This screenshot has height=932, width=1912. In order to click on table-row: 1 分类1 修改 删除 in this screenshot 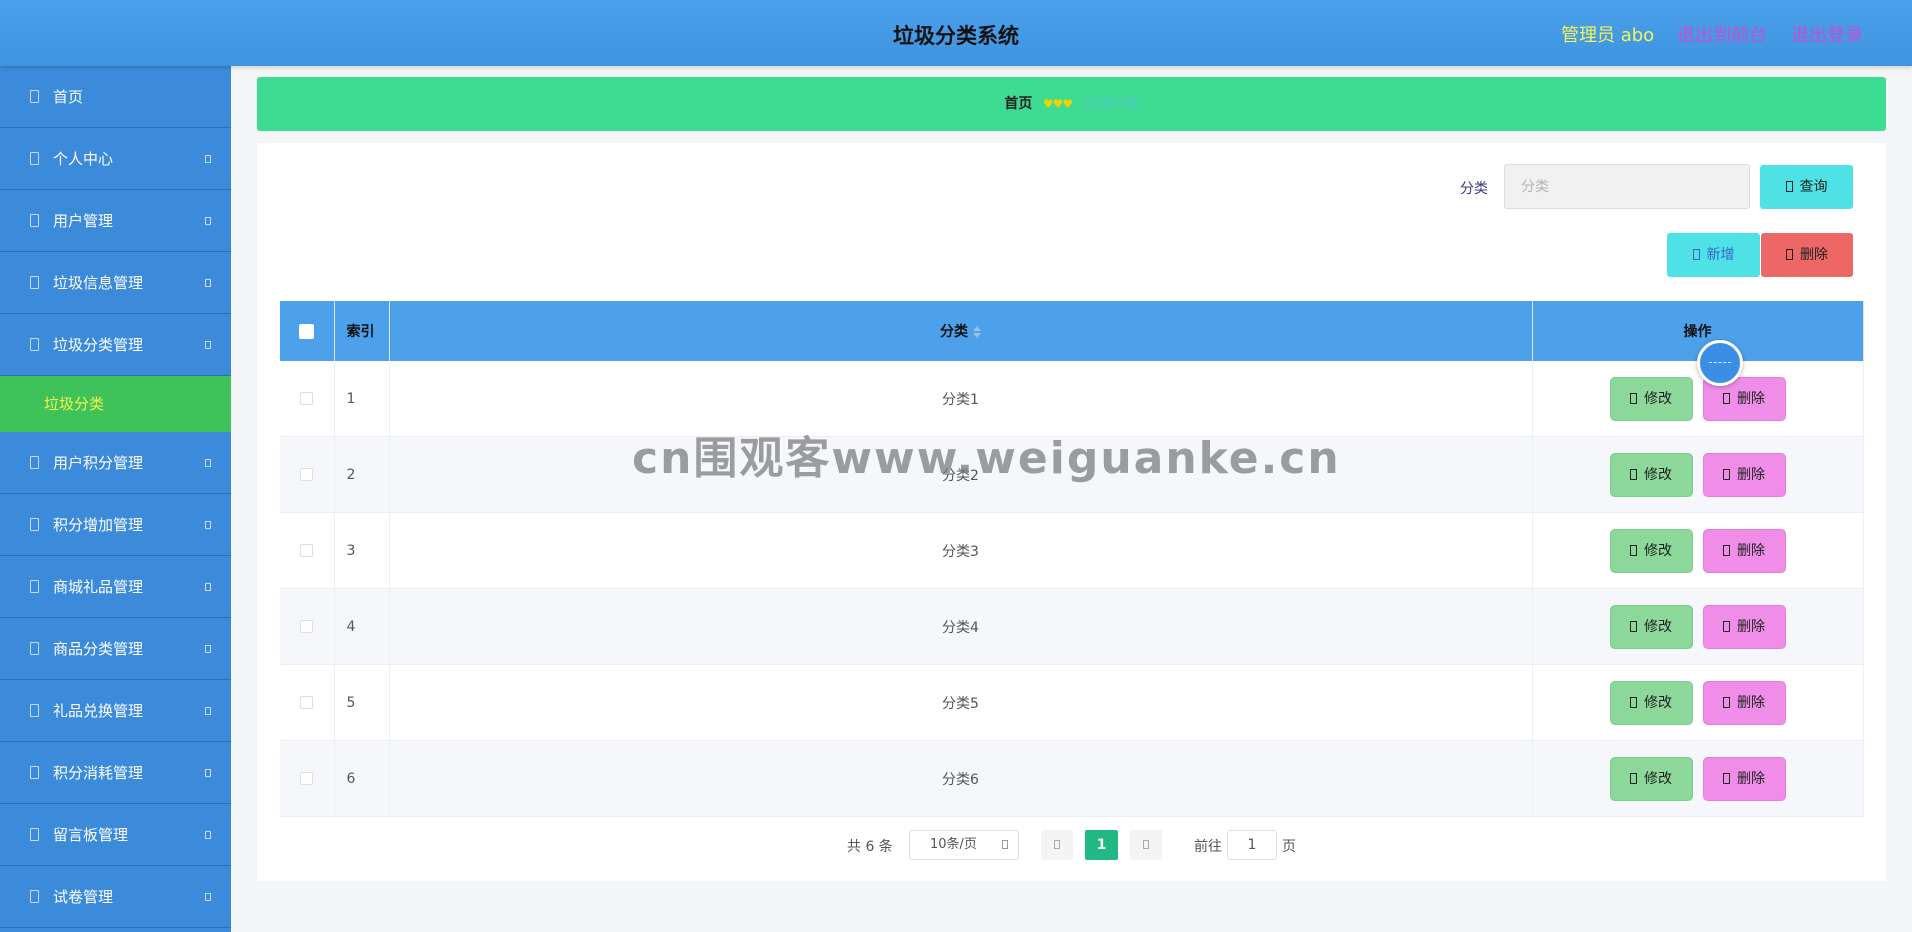, I will do `click(1072, 399)`.